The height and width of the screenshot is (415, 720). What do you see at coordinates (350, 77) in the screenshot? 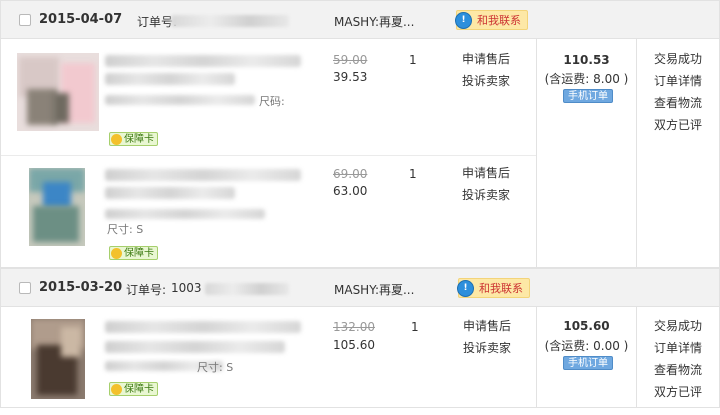
I see `unit-price: 39.53` at bounding box center [350, 77].